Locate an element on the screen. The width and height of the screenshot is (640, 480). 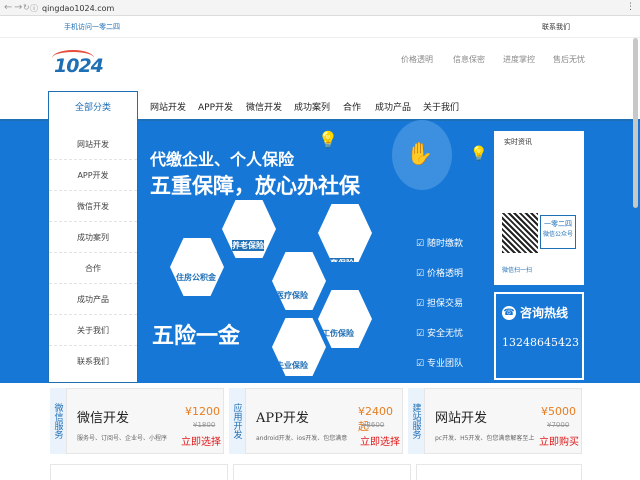
category-item-about: 关于我们 is located at coordinates (93, 330).